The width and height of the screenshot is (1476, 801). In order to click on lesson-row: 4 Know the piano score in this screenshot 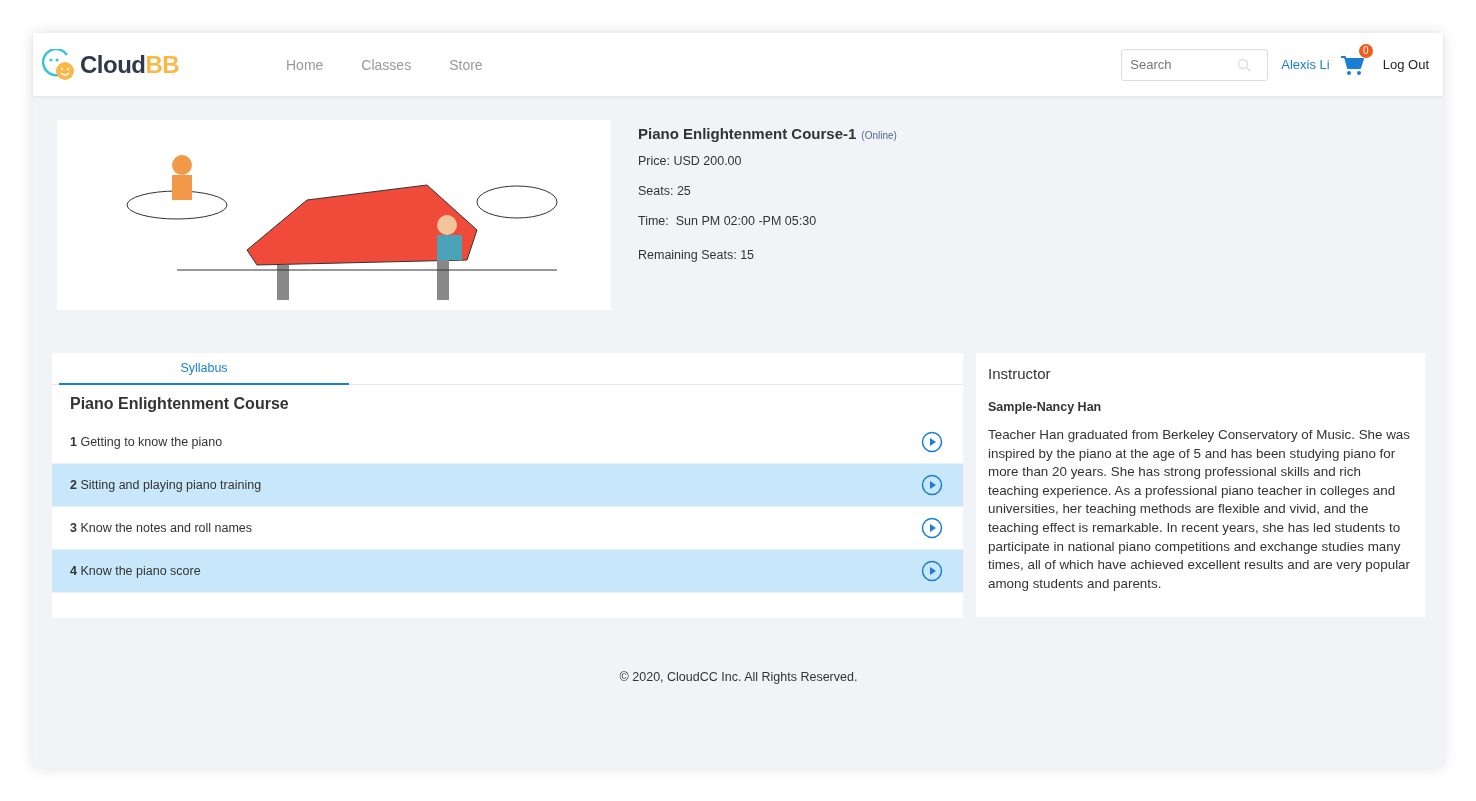, I will do `click(507, 571)`.